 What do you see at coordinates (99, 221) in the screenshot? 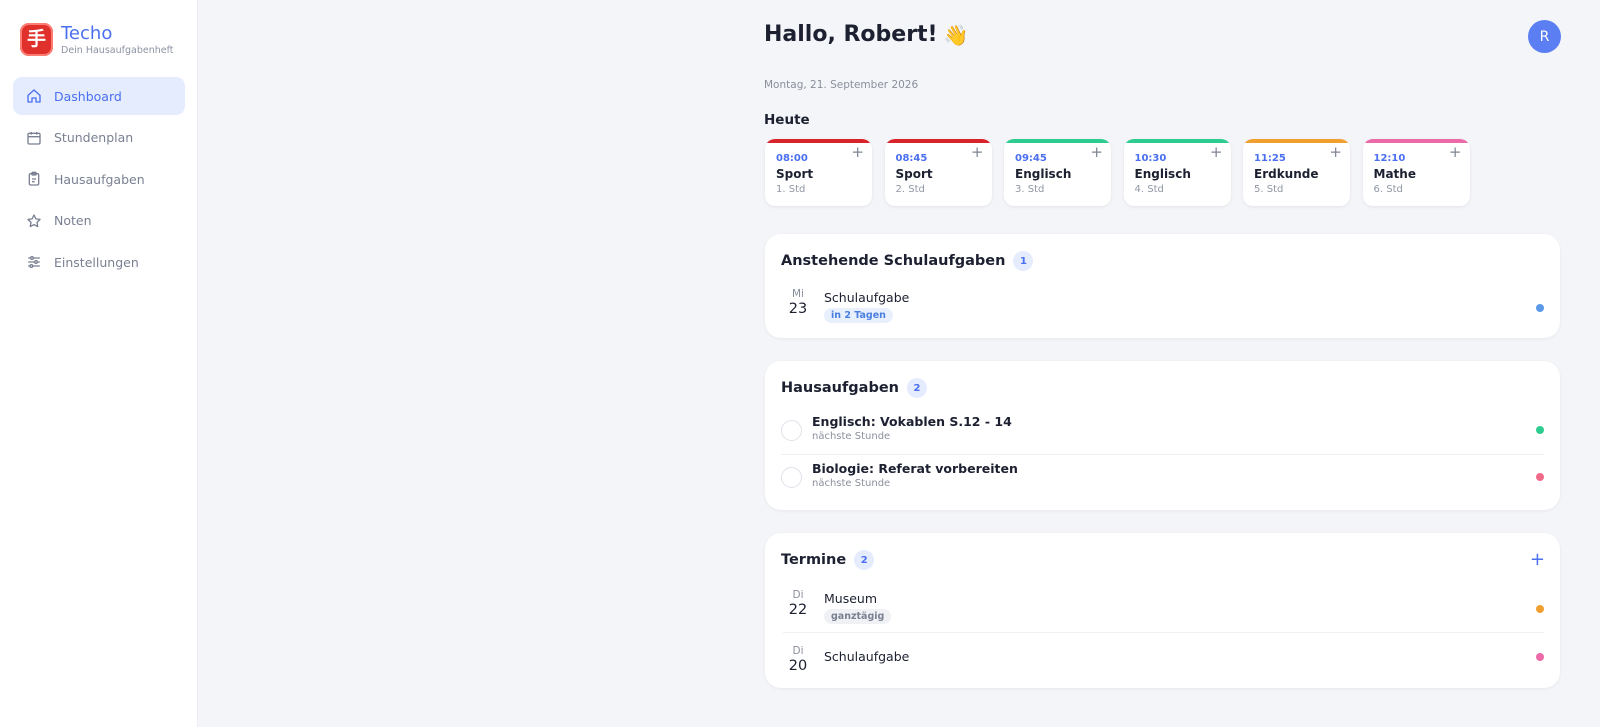
I see `sidebar-item-noten: Noten` at bounding box center [99, 221].